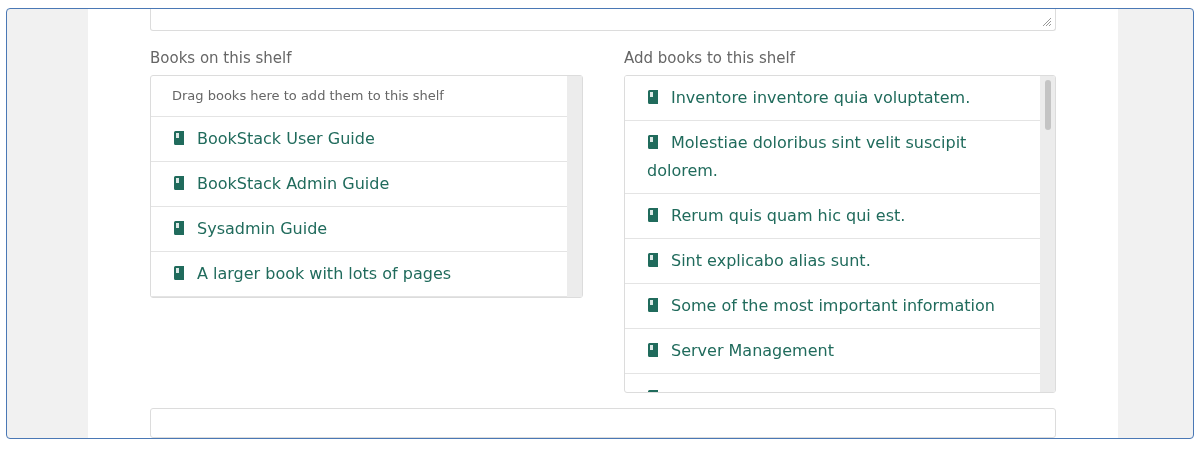 The height and width of the screenshot is (449, 1200). What do you see at coordinates (710, 58) in the screenshot?
I see `section-label: Add books to this shelf` at bounding box center [710, 58].